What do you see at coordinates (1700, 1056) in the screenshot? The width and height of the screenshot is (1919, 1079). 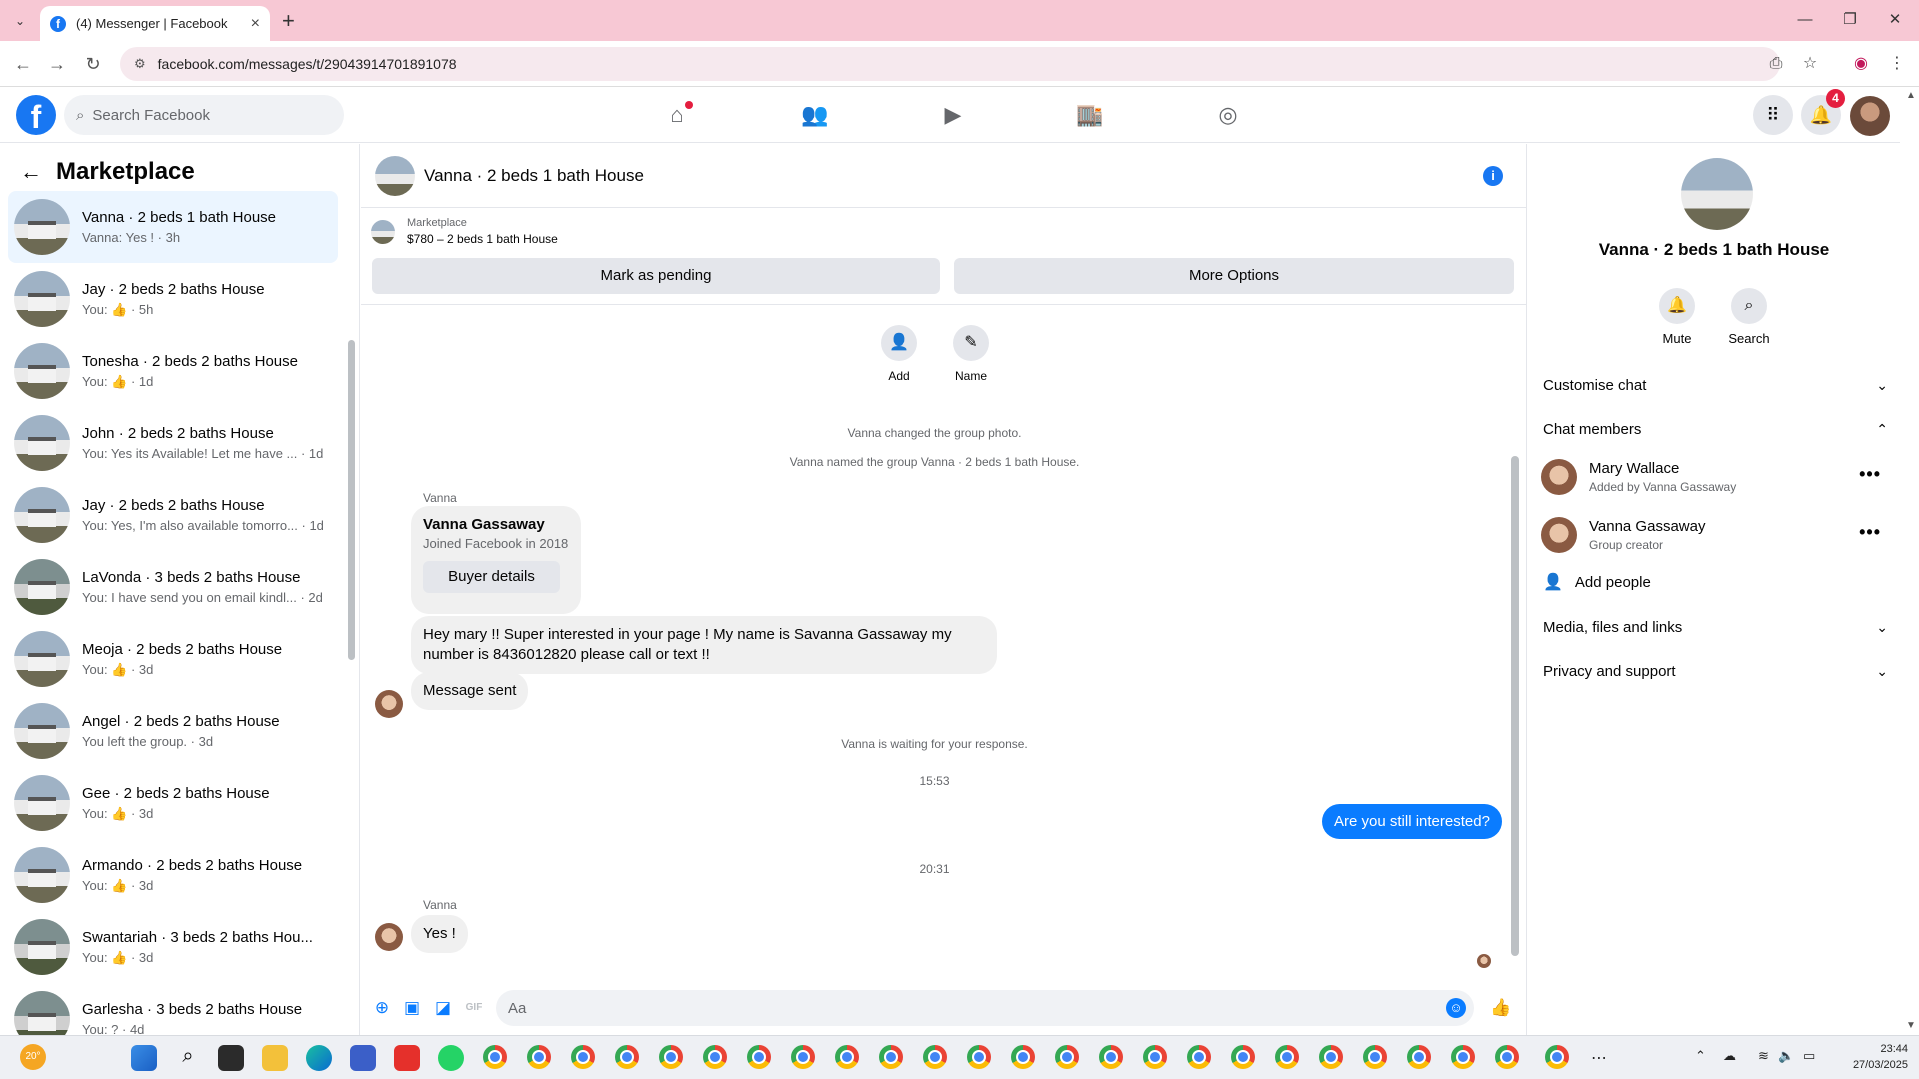 I see `tray-chevron-up-icon: ⌃` at bounding box center [1700, 1056].